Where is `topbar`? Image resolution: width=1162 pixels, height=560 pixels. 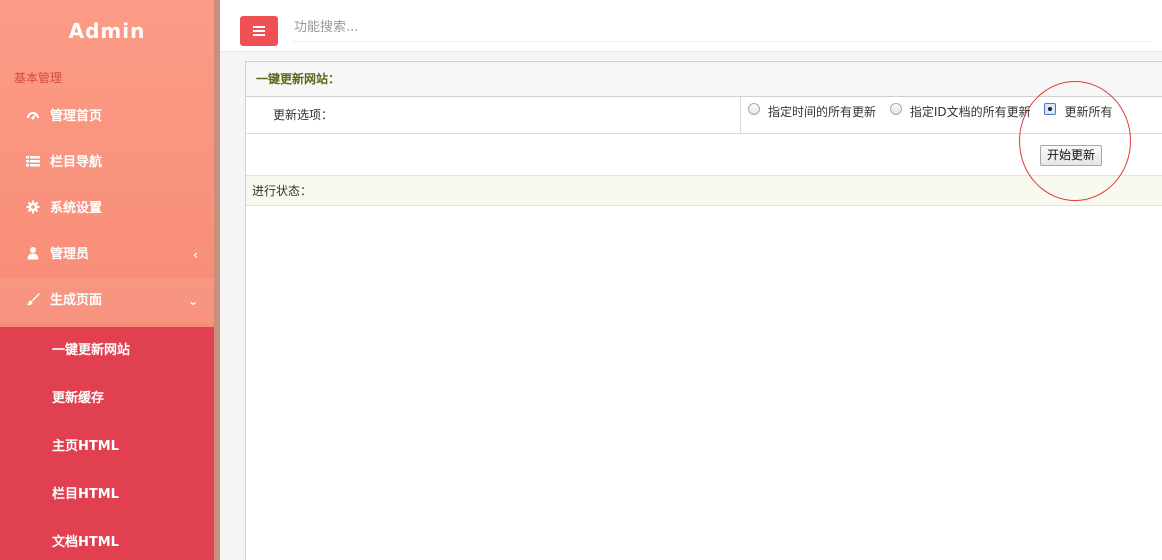 topbar is located at coordinates (691, 26).